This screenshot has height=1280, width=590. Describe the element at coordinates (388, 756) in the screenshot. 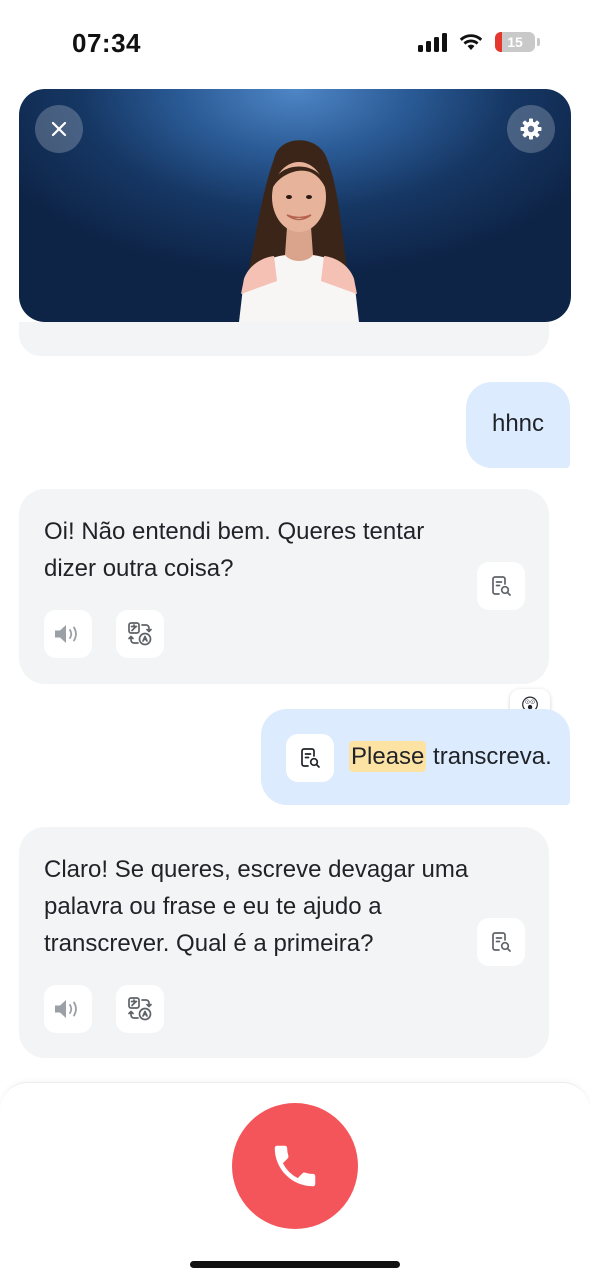

I see `highlighted-word: Please` at that location.